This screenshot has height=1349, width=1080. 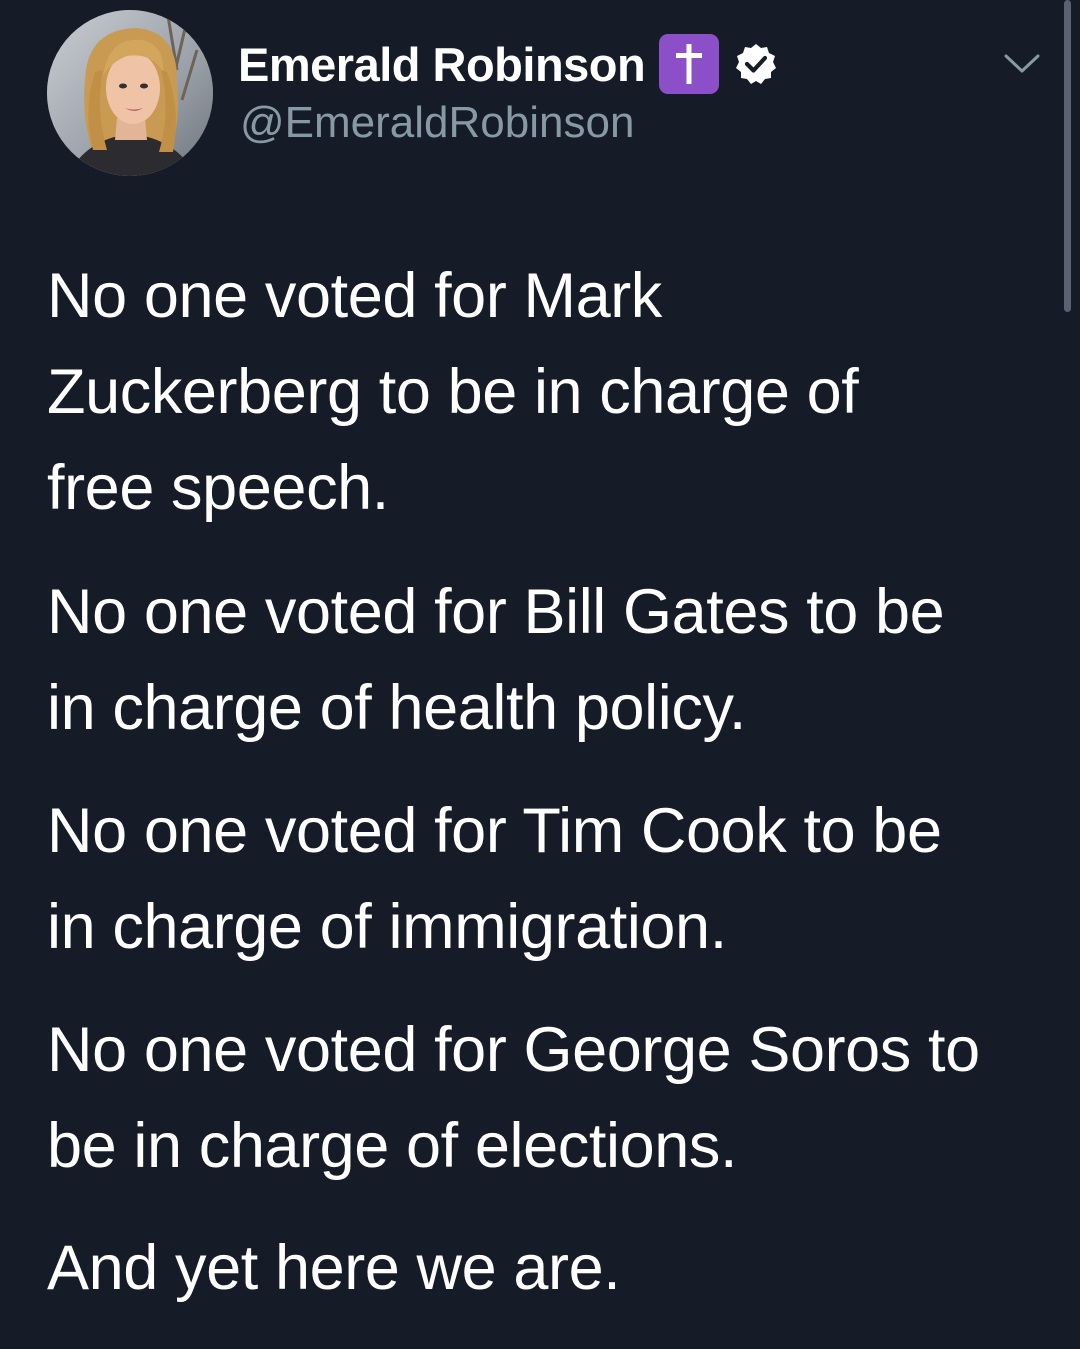 I want to click on display-name: Emerald Robinson, so click(x=442, y=64).